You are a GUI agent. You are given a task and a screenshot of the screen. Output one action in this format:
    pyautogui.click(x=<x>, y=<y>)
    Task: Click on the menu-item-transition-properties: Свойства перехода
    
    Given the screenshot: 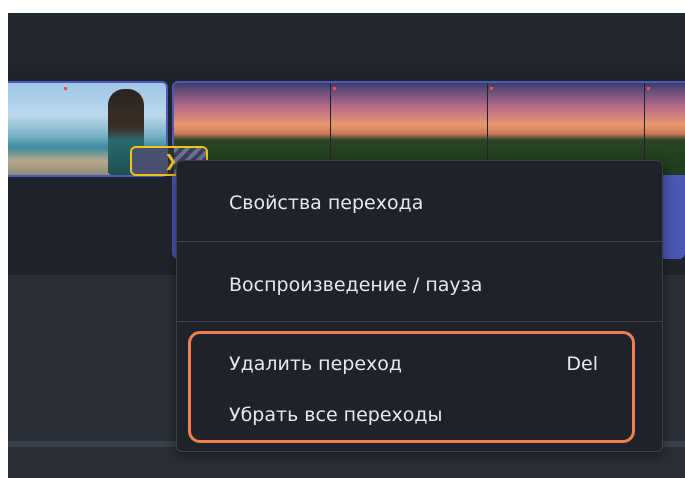 What is the action you would take?
    pyautogui.click(x=419, y=203)
    